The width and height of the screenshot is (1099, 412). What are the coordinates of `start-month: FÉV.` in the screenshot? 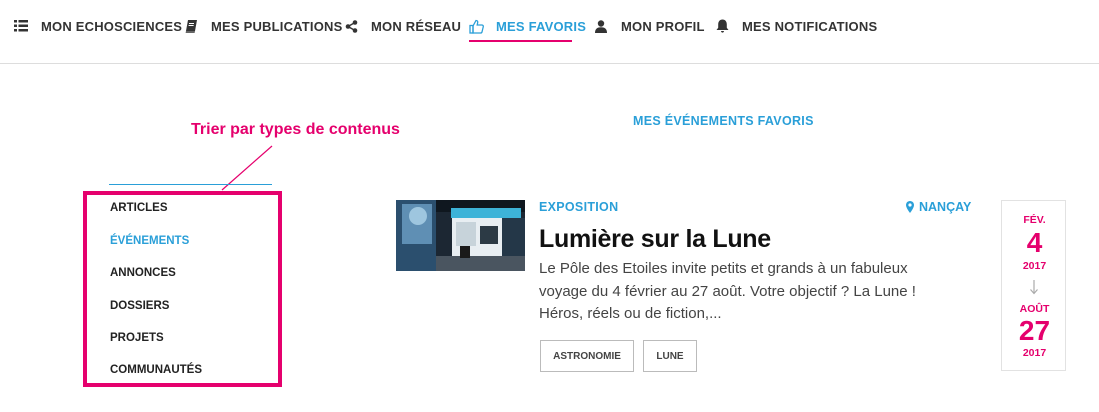 It's located at (1034, 220).